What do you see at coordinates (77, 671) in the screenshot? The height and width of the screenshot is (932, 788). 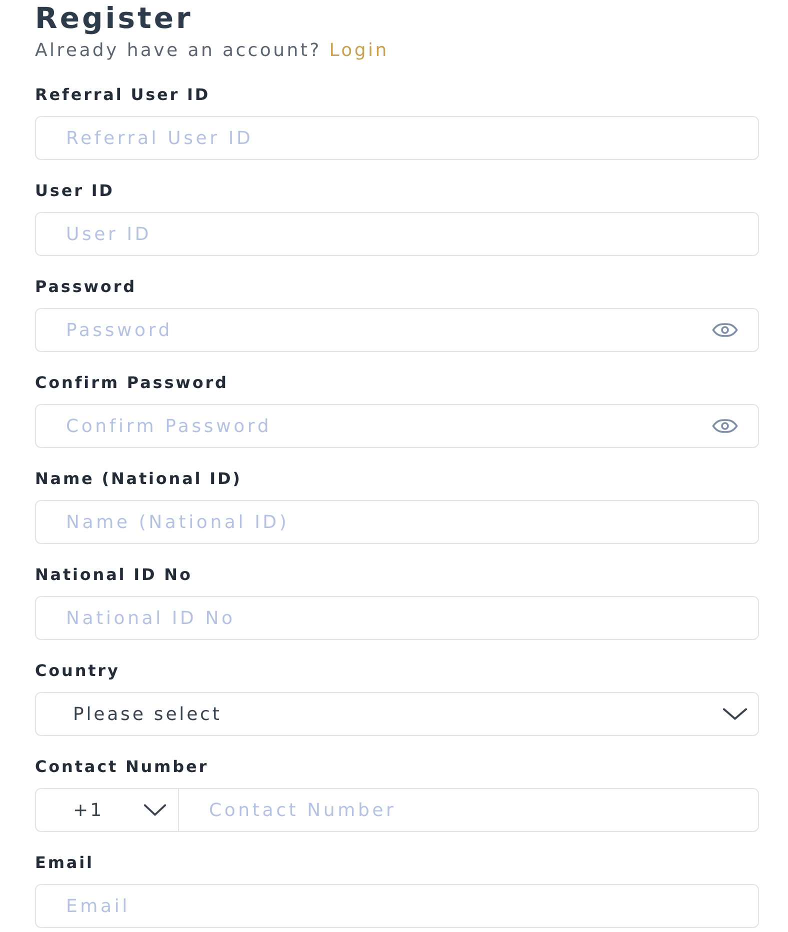 I see `field-label: Country` at bounding box center [77, 671].